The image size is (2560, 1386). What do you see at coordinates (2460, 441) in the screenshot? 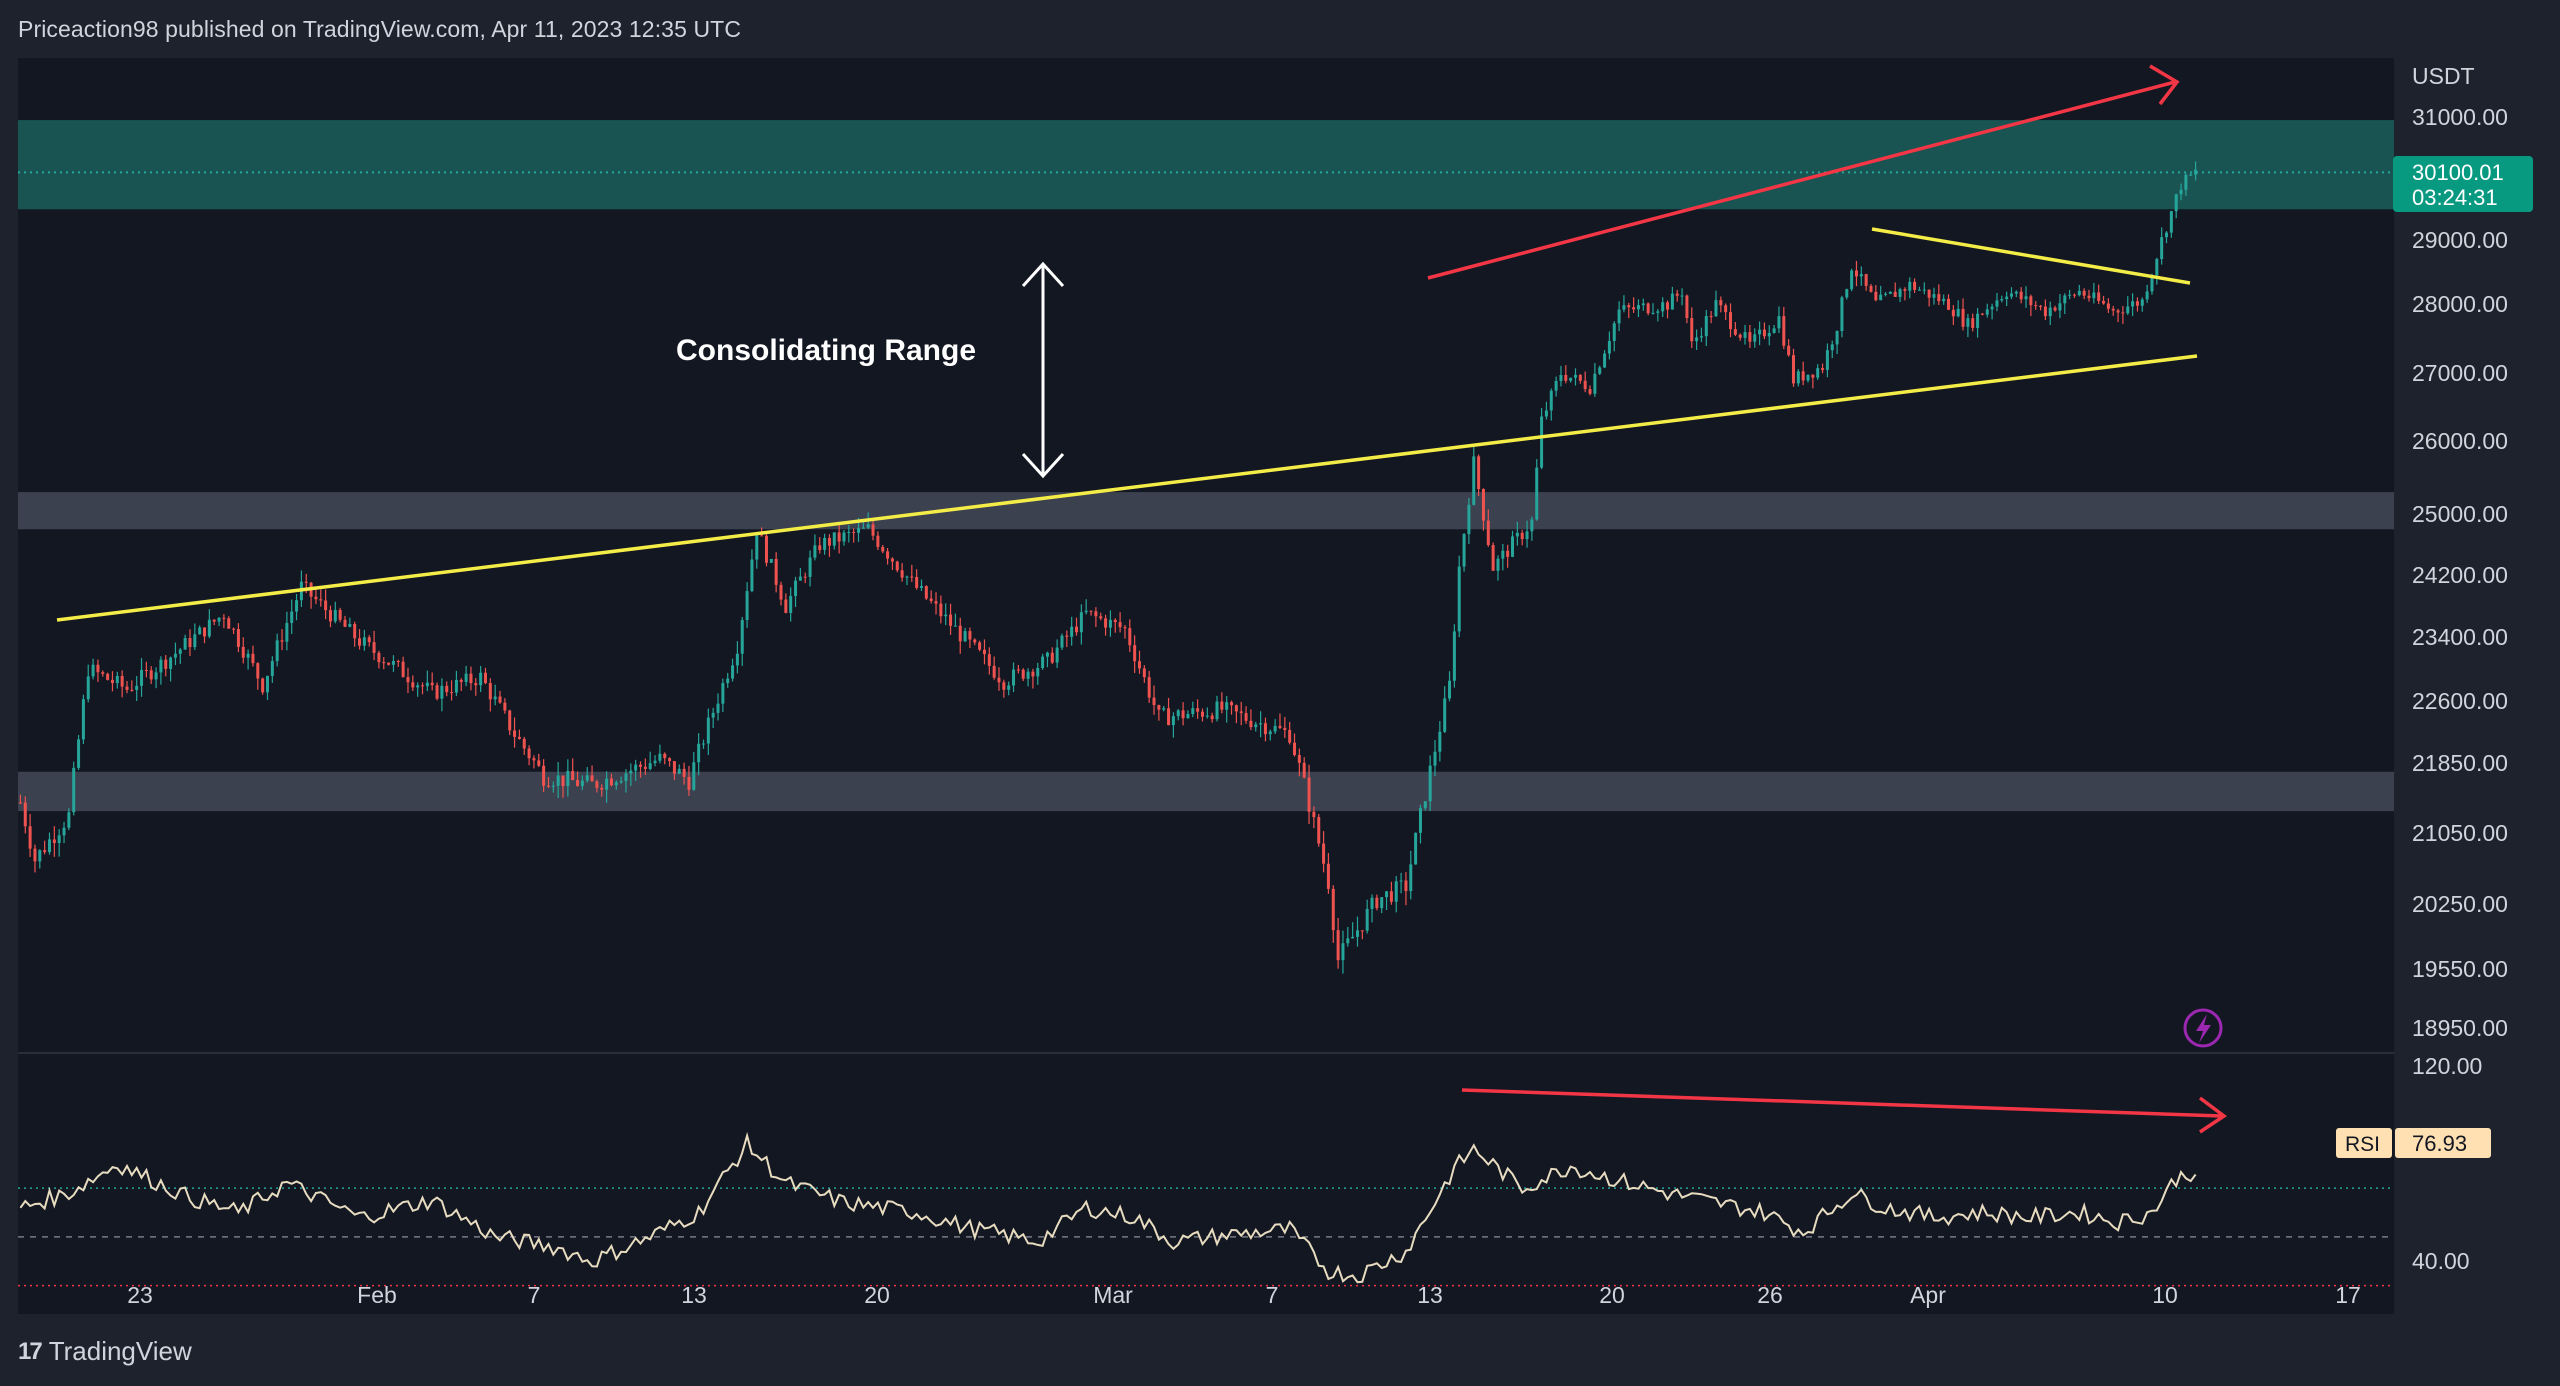
I see `price-tick-label: 26000.00` at bounding box center [2460, 441].